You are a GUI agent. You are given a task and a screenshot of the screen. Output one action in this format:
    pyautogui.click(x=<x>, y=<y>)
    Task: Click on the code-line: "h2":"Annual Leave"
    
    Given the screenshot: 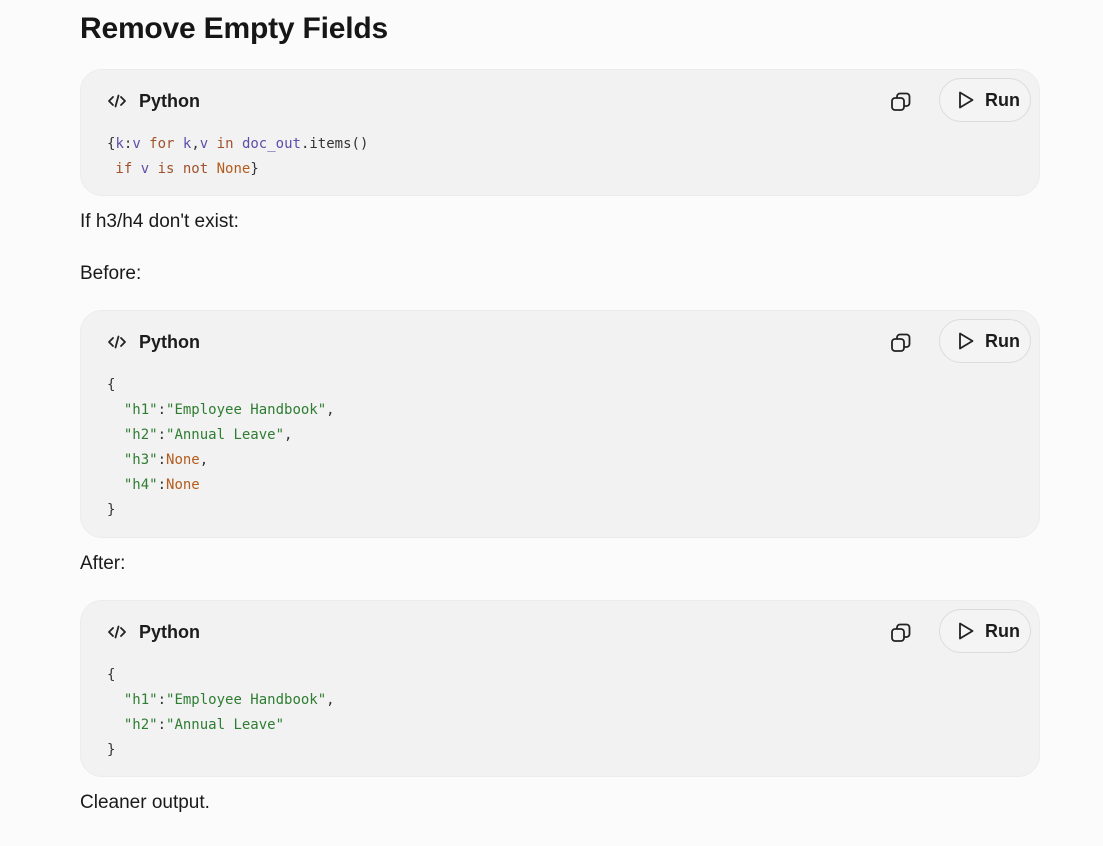 What is the action you would take?
    pyautogui.click(x=195, y=725)
    